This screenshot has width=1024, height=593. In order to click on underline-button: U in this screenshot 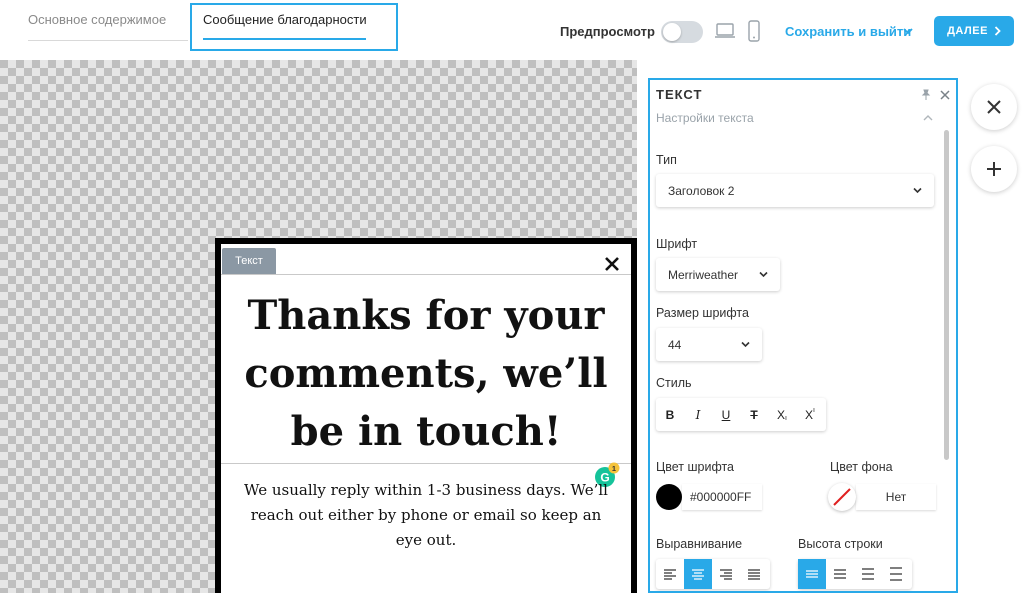, I will do `click(726, 414)`.